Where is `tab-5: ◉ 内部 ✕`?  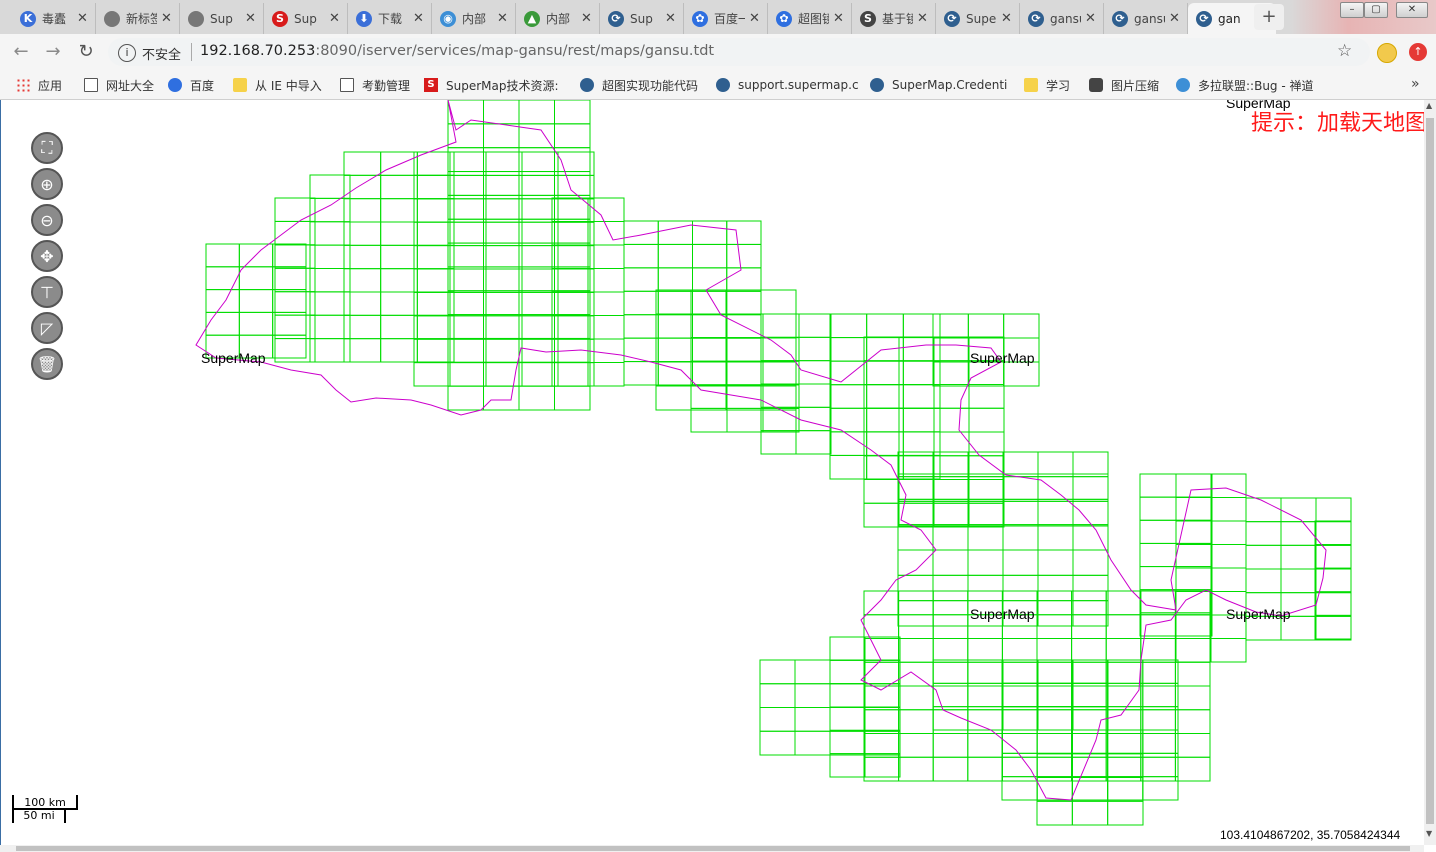 tab-5: ◉ 内部 ✕ is located at coordinates (474, 18).